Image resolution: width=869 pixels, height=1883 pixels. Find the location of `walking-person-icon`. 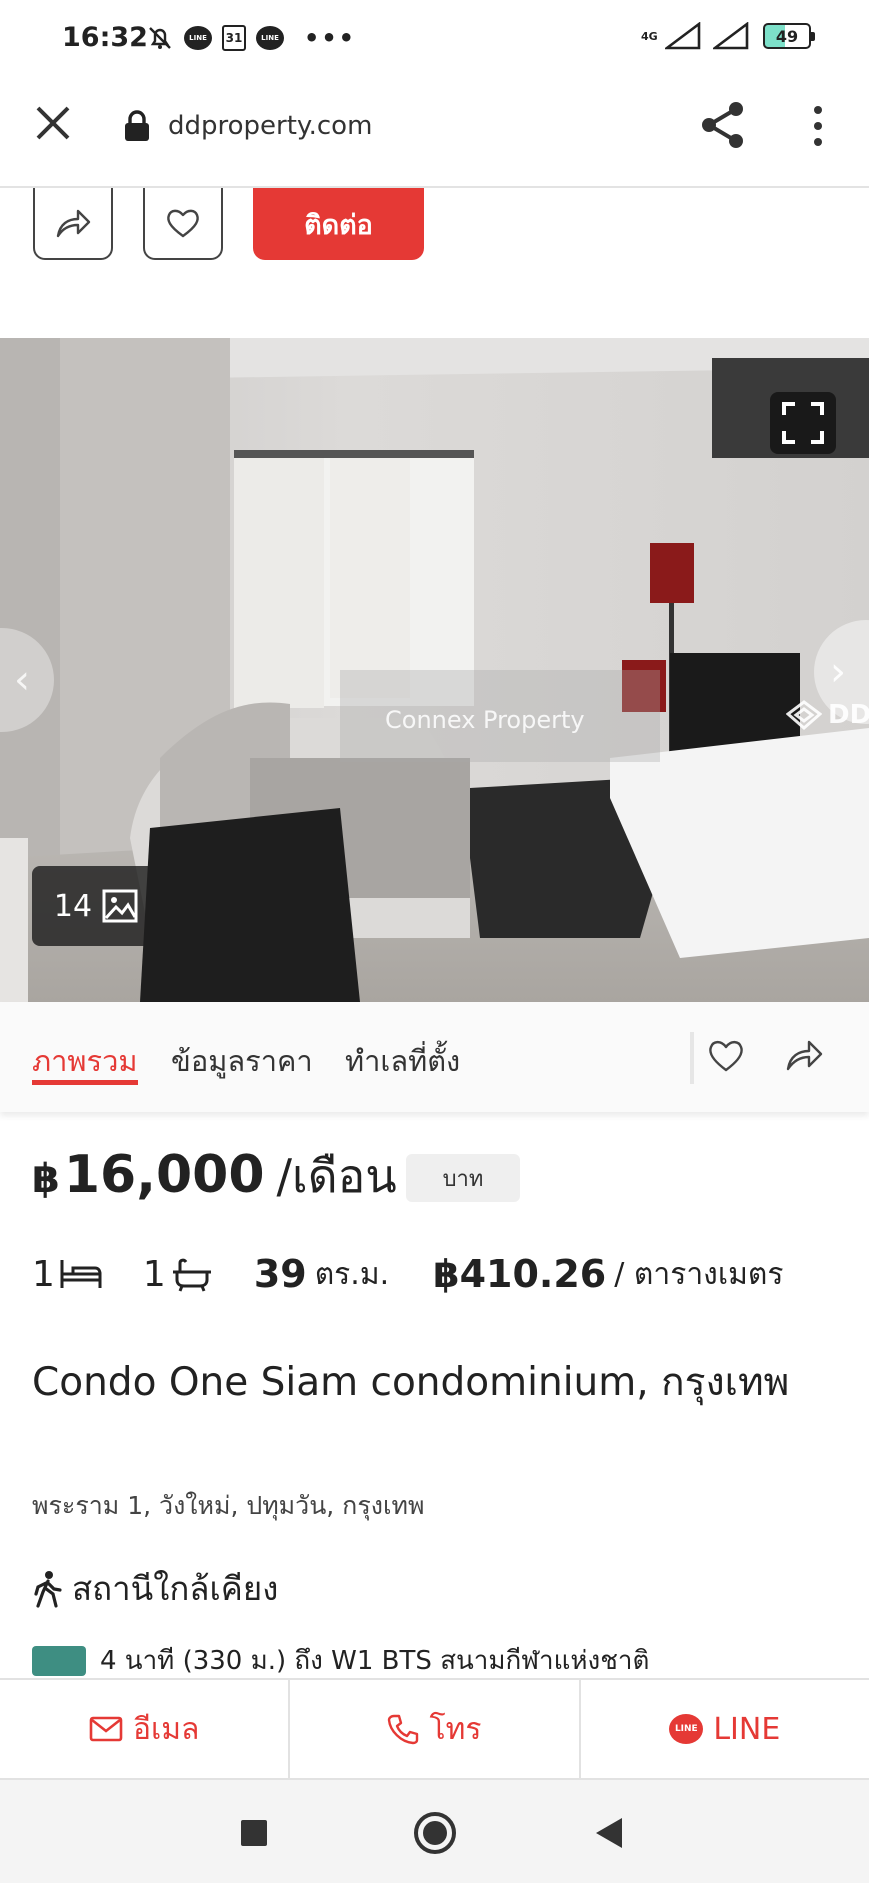

walking-person-icon is located at coordinates (48, 1589).